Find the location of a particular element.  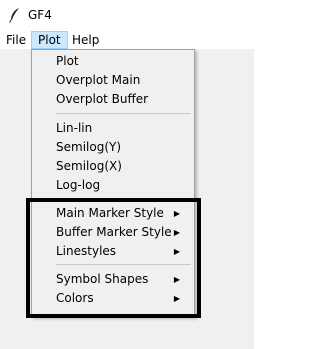

menu-item-label: Symbol Shapes is located at coordinates (102, 279).